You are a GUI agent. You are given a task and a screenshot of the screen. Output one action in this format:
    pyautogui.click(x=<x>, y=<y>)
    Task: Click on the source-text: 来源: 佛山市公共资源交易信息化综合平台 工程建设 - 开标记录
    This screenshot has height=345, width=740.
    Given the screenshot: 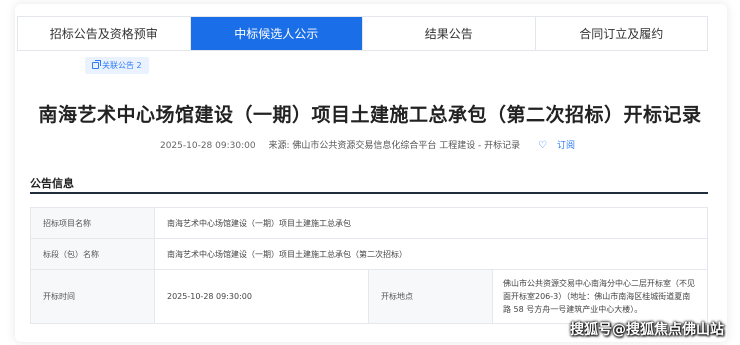 What is the action you would take?
    pyautogui.click(x=394, y=146)
    